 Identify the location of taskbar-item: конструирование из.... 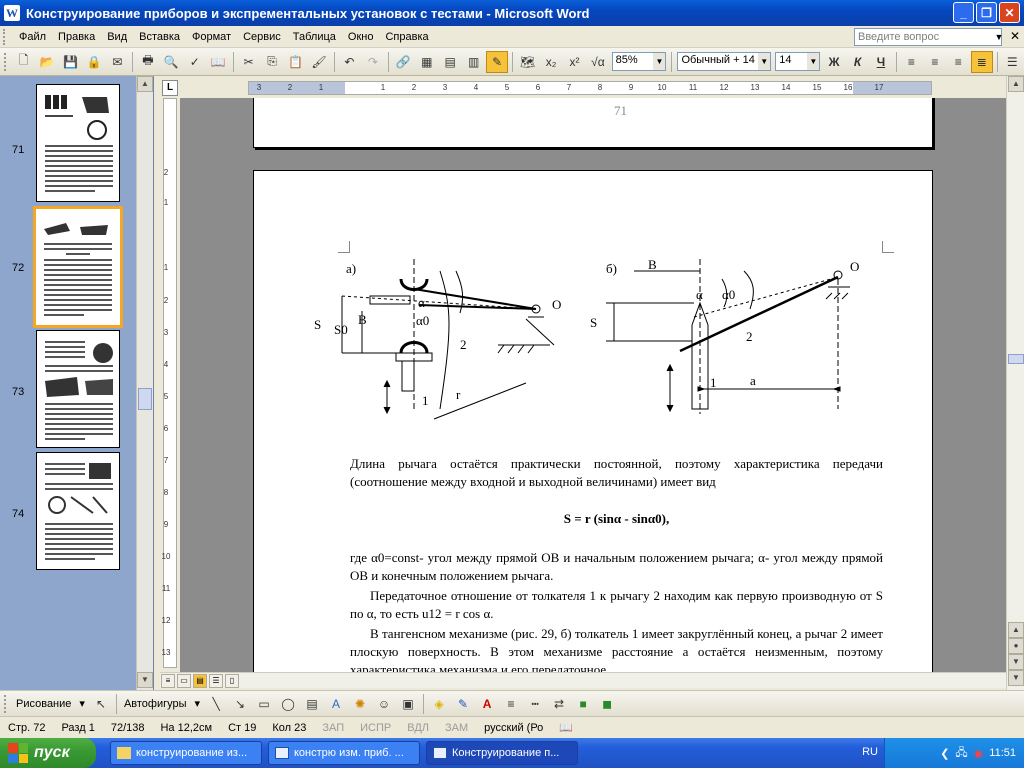
(186, 753).